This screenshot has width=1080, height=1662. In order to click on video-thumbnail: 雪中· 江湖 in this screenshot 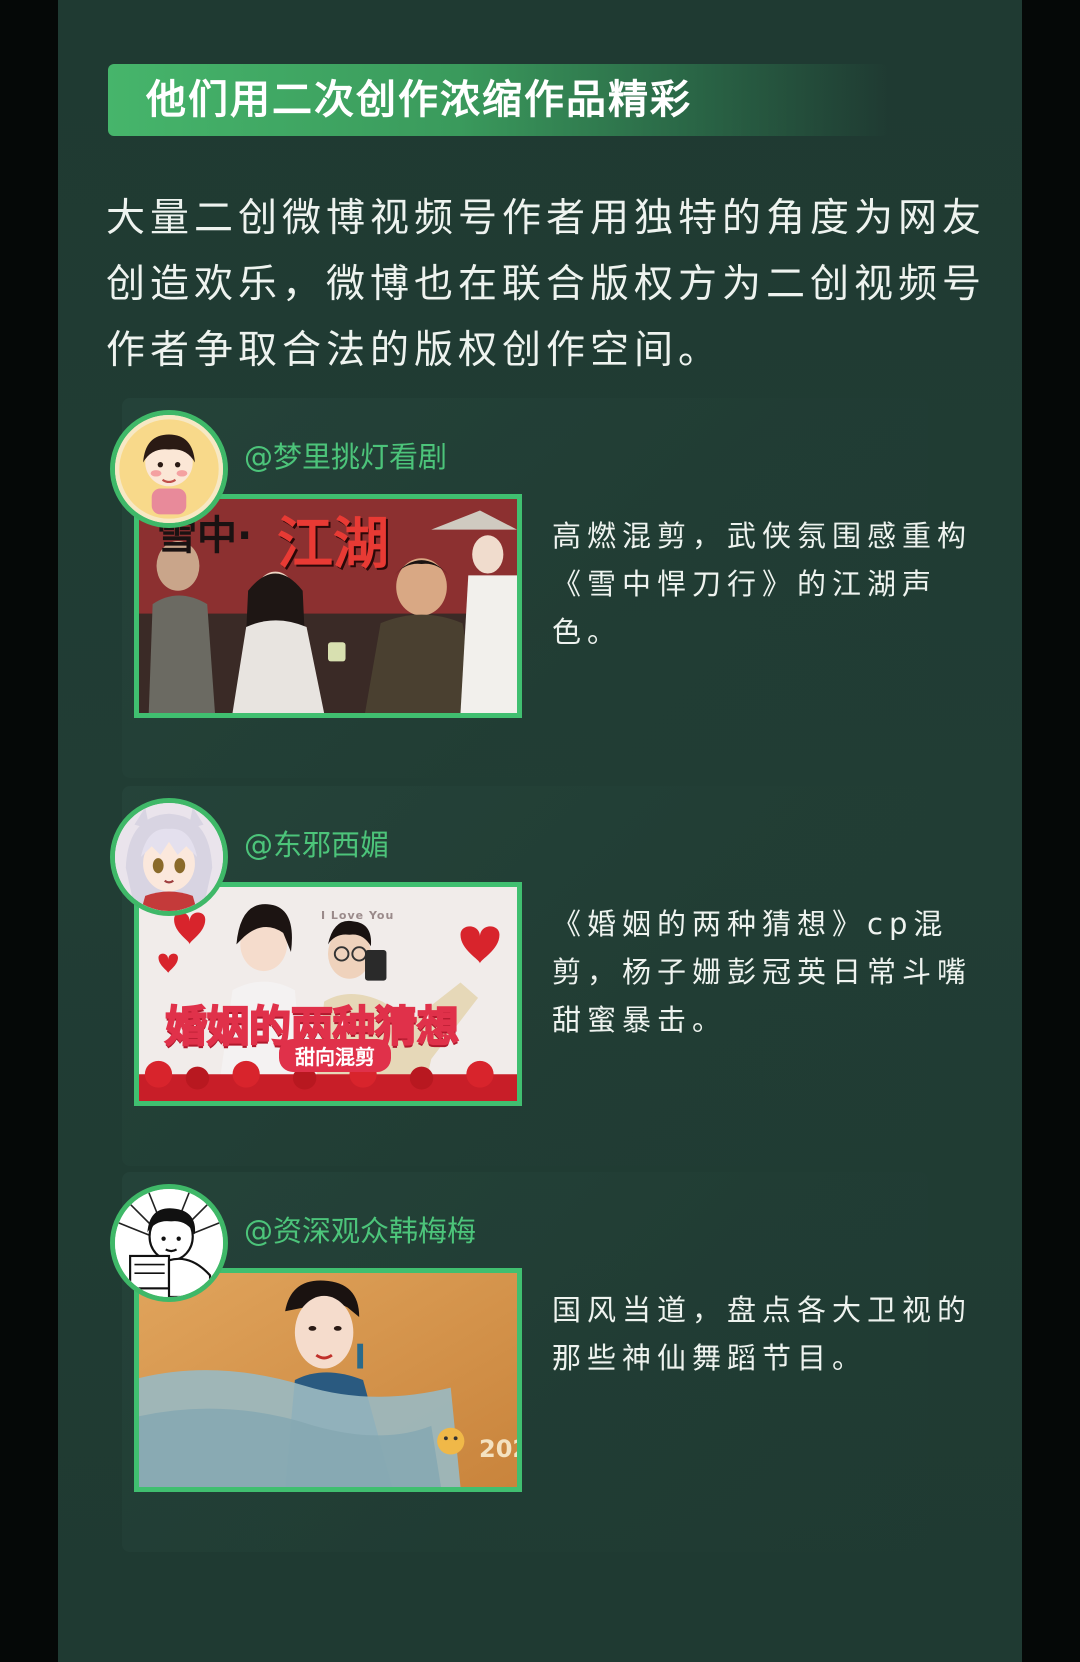, I will do `click(328, 606)`.